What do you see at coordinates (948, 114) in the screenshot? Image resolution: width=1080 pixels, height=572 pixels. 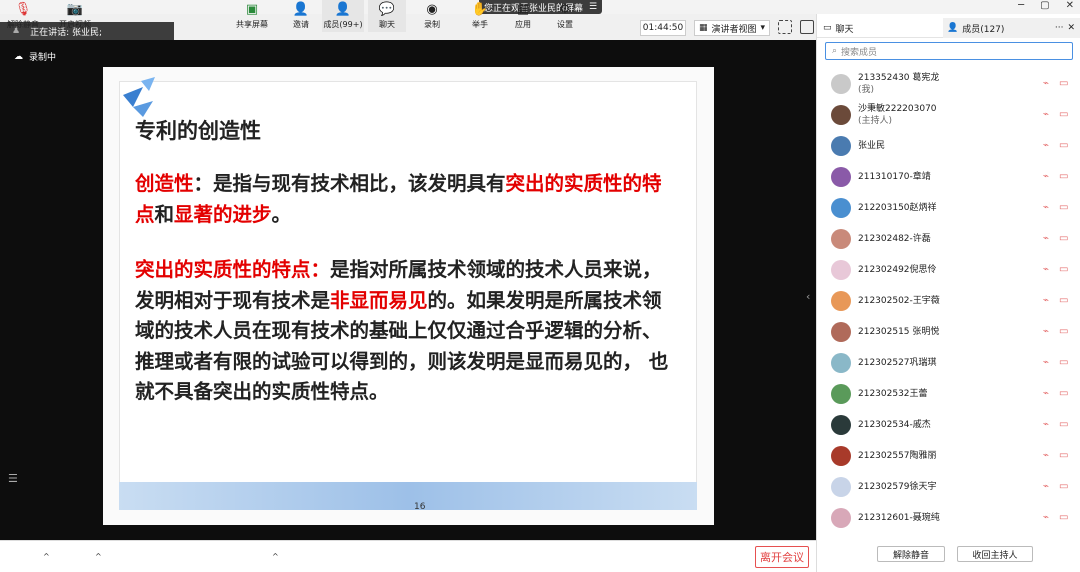 I see `list-item: 沙秉敏222203070 (主持人) ⌁ ▭` at bounding box center [948, 114].